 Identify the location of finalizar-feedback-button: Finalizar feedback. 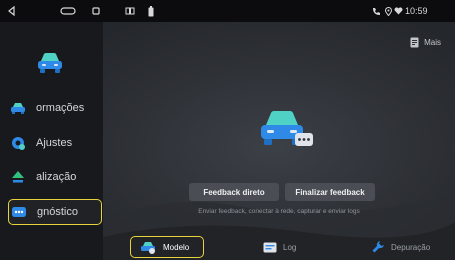
(330, 192).